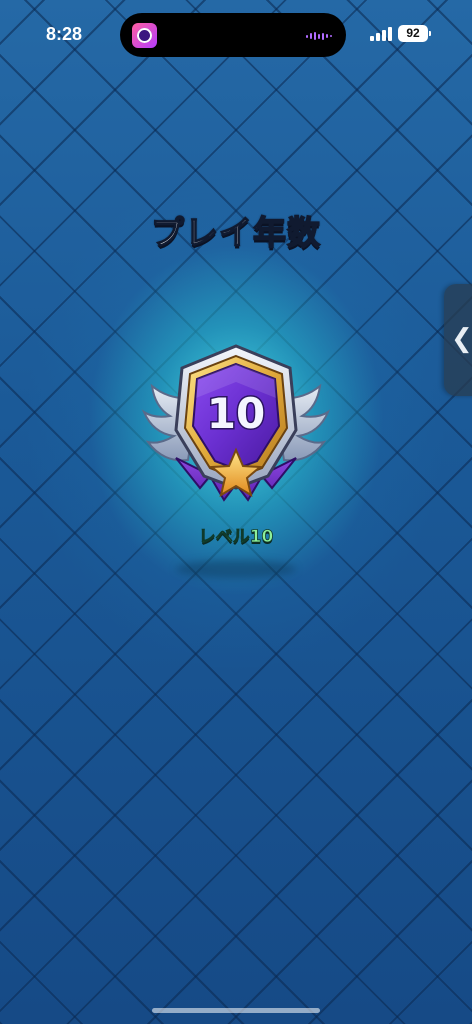  Describe the element at coordinates (461, 339) in the screenshot. I see `chevron-left-icon: ❮` at that location.